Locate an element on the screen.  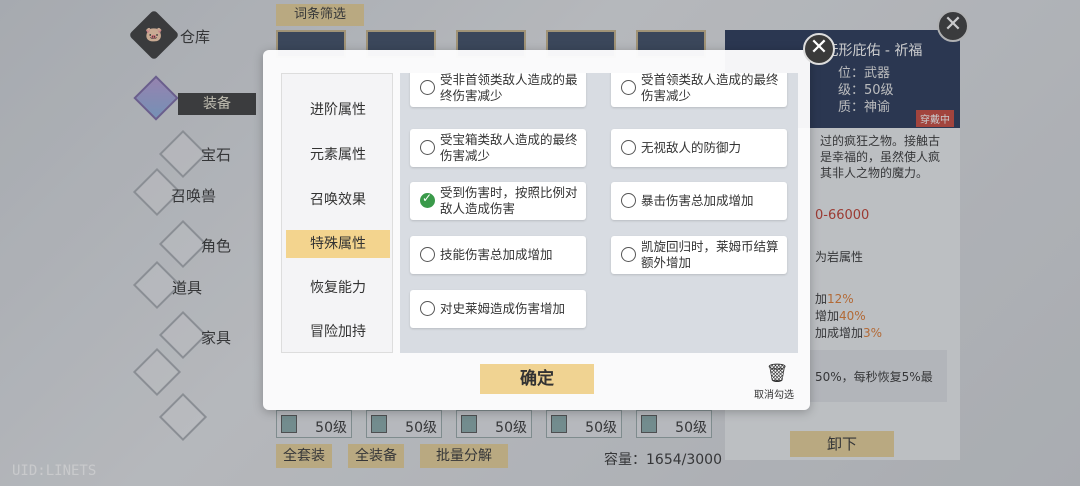
option-label: 技能伤害总加成增加 is located at coordinates (496, 254).